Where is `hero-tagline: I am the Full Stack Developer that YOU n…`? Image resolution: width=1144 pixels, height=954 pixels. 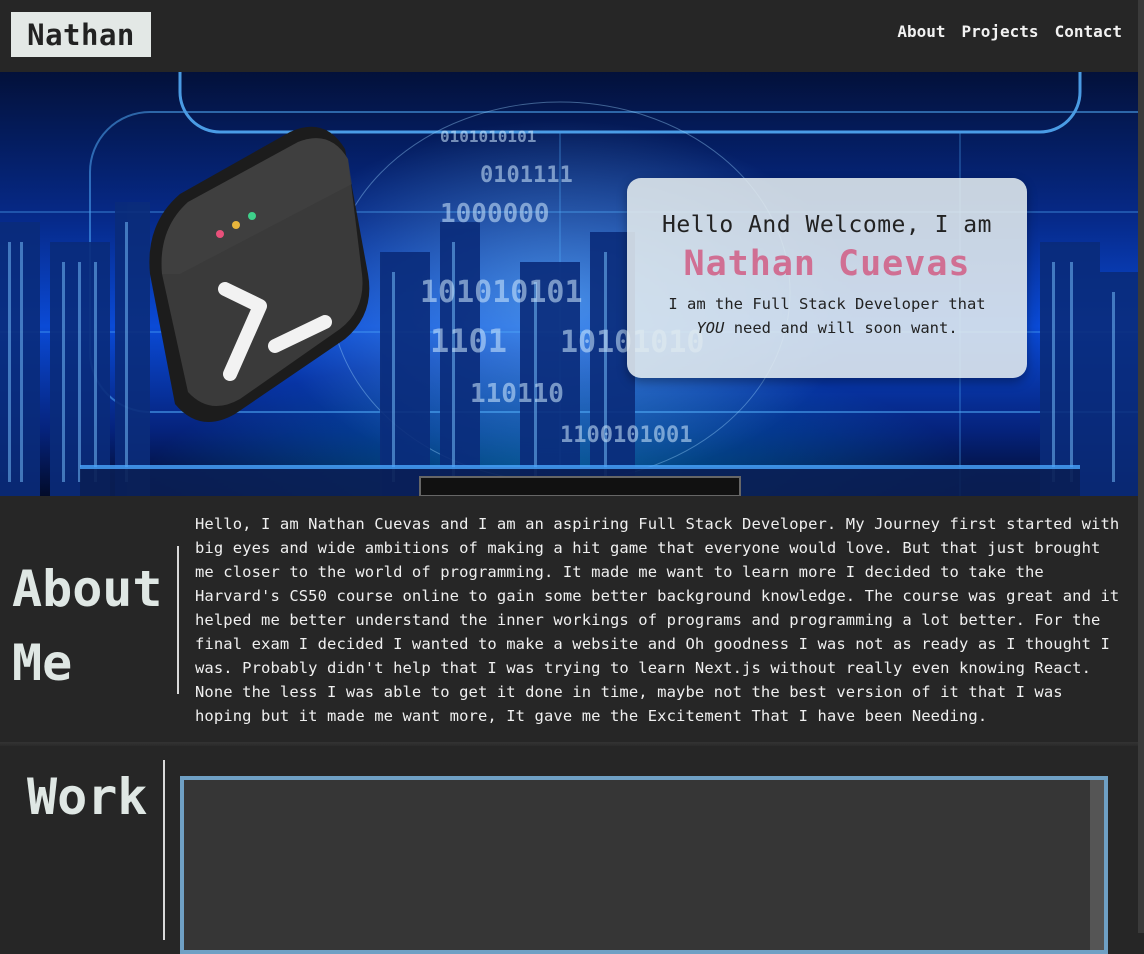
hero-tagline: I am the Full Stack Developer that YOU n… is located at coordinates (827, 316).